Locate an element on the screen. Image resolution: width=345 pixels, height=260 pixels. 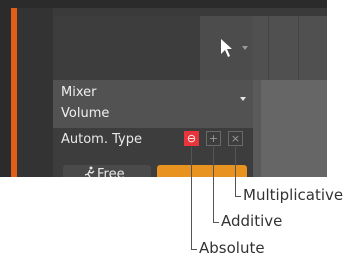
pointer-icon is located at coordinates (226, 48).